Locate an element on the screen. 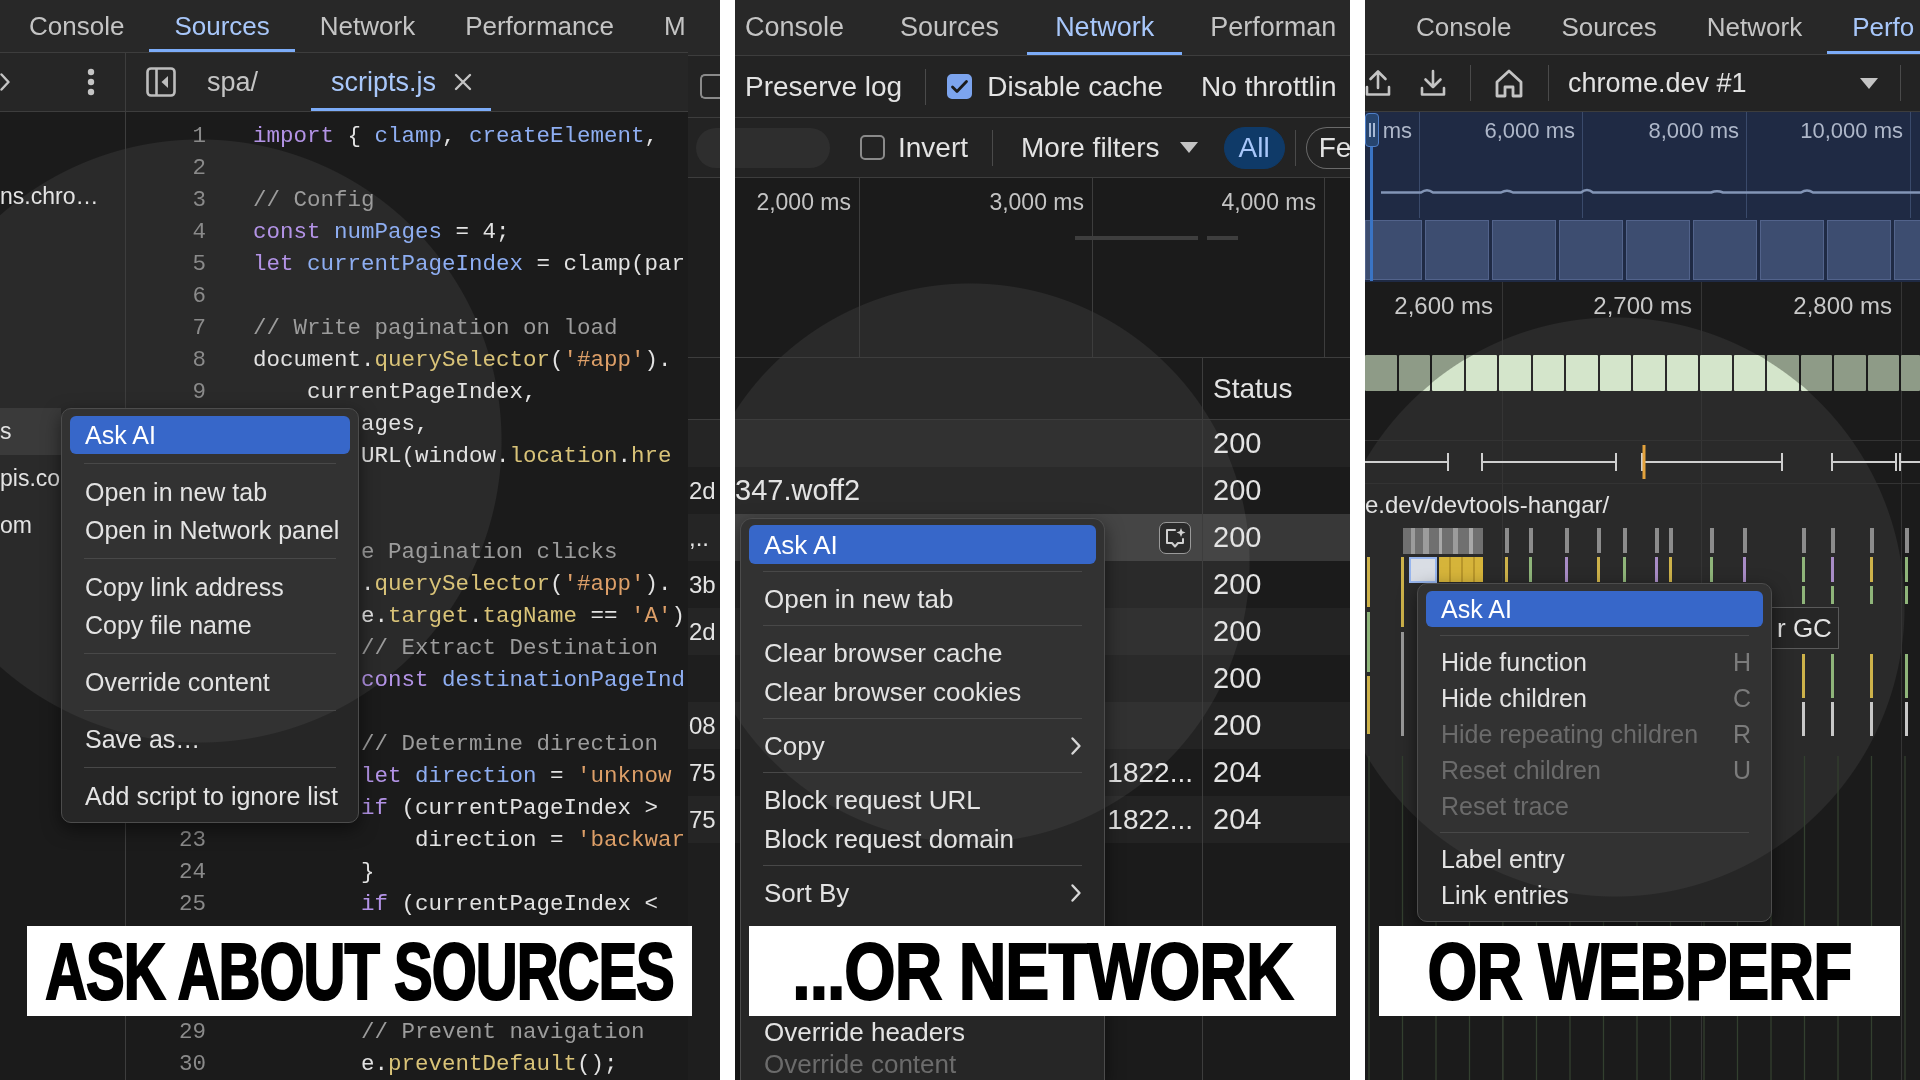 The width and height of the screenshot is (1920, 1080). checkbox-label: Disable cache is located at coordinates (1075, 86).